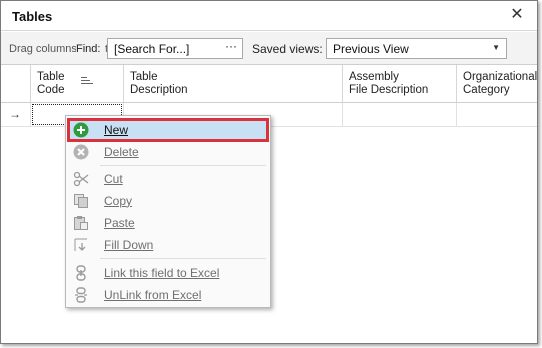 Image resolution: width=542 pixels, height=348 pixels. Describe the element at coordinates (32, 16) in the screenshot. I see `dialog-title: Tables` at that location.